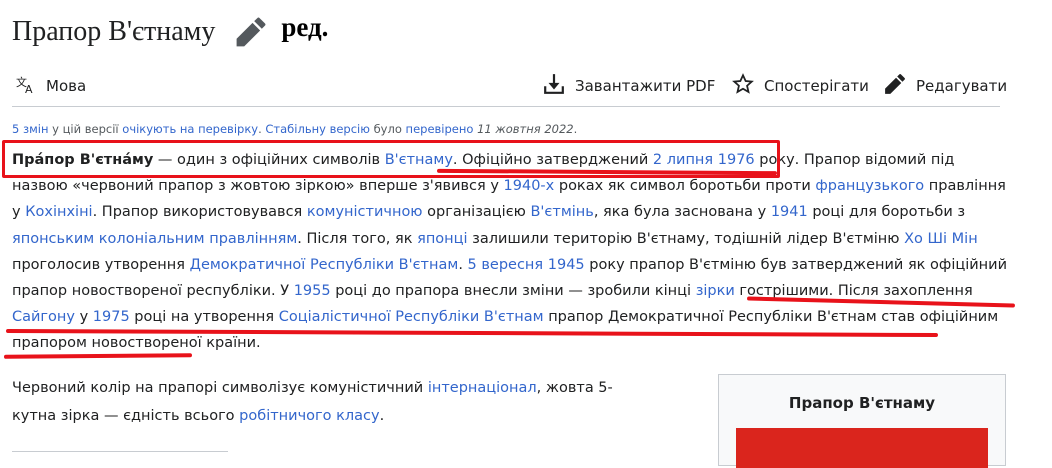  Describe the element at coordinates (853, 291) in the screenshot. I see `article-text: гострішими. Після захоплення` at that location.